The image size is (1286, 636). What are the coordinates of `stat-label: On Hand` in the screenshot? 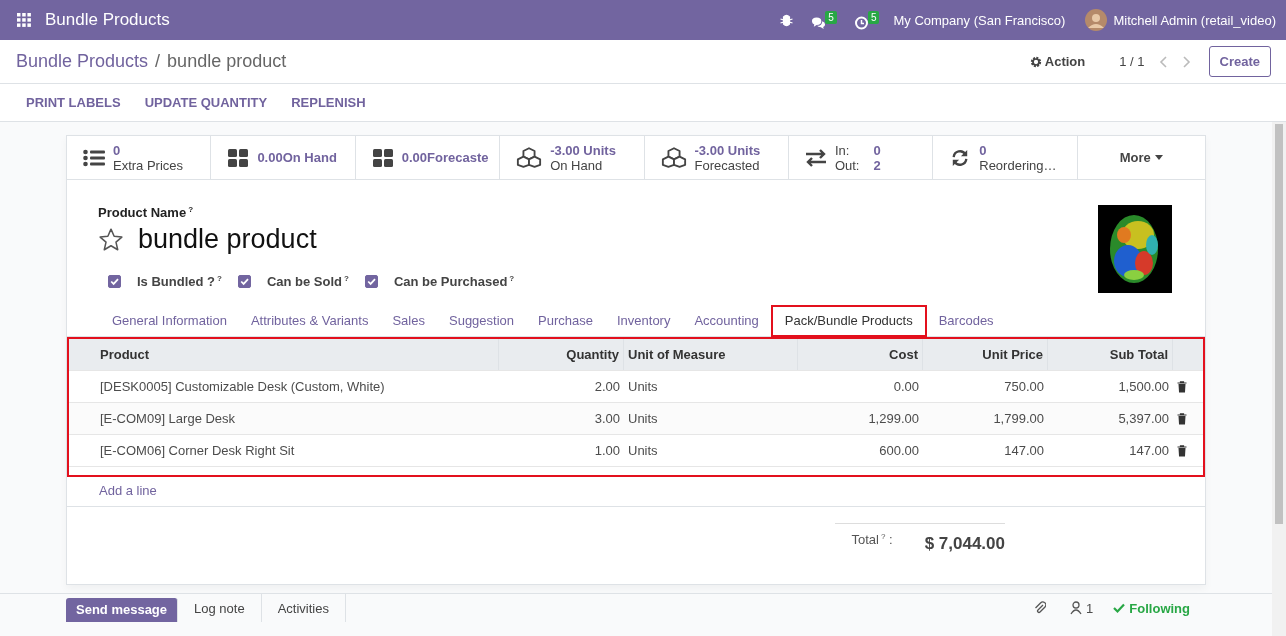 It's located at (577, 165).